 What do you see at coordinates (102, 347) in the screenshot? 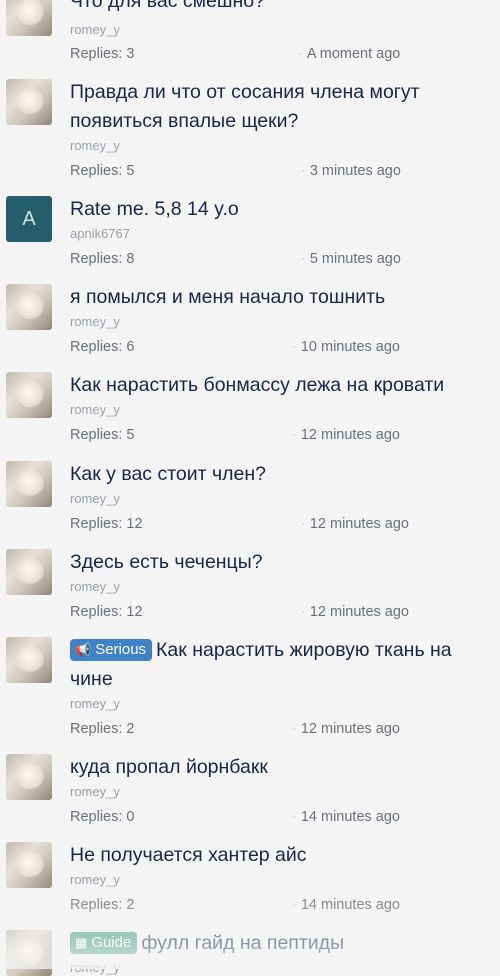
I see `reply-count: Replies: 6` at bounding box center [102, 347].